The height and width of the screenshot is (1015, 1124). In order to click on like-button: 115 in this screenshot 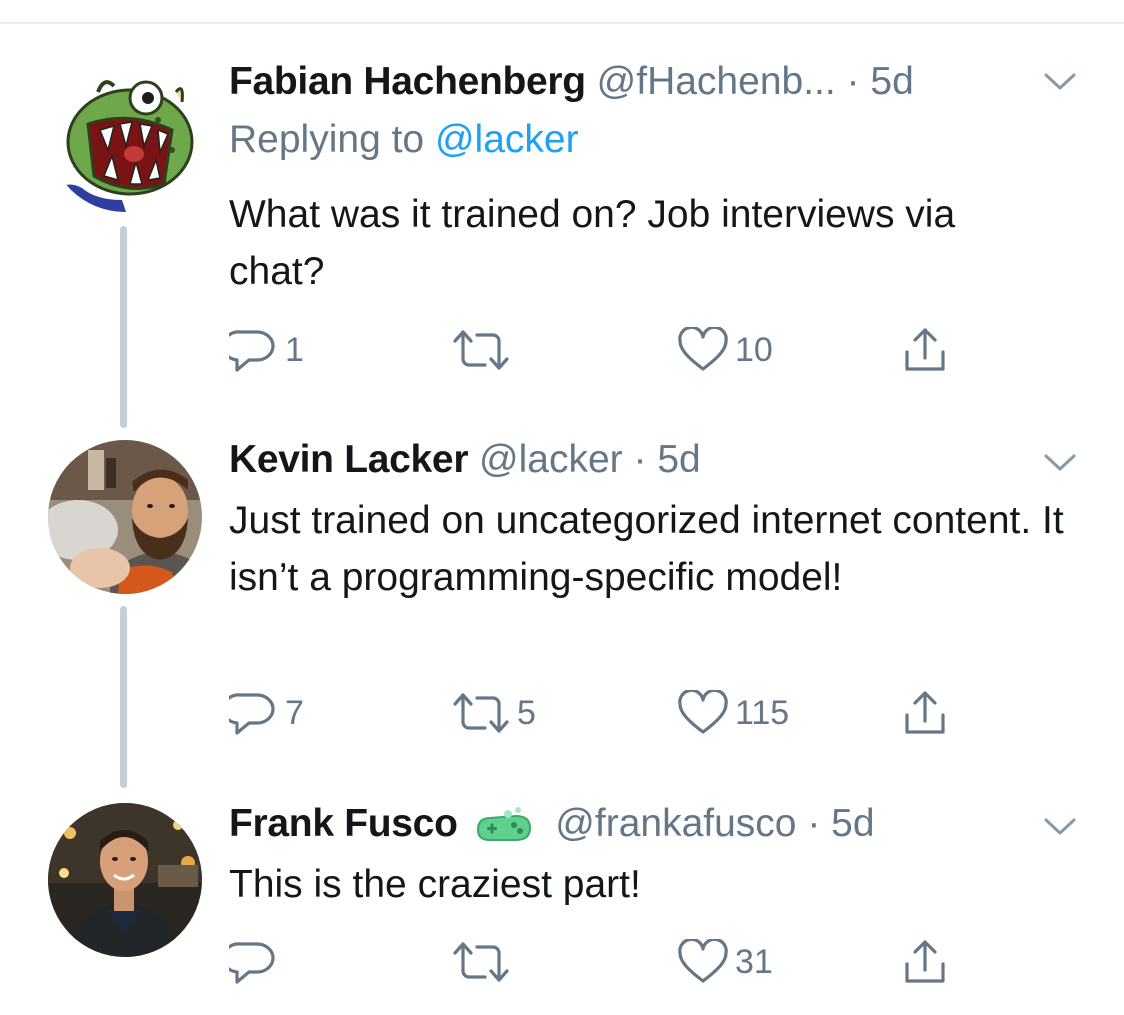, I will do `click(733, 713)`.